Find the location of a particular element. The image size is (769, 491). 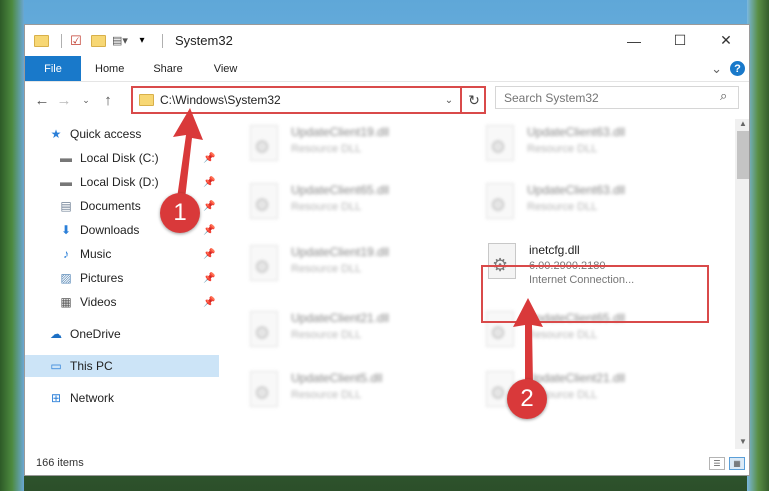

sidebar-item-label: This PC is located at coordinates (91, 366).